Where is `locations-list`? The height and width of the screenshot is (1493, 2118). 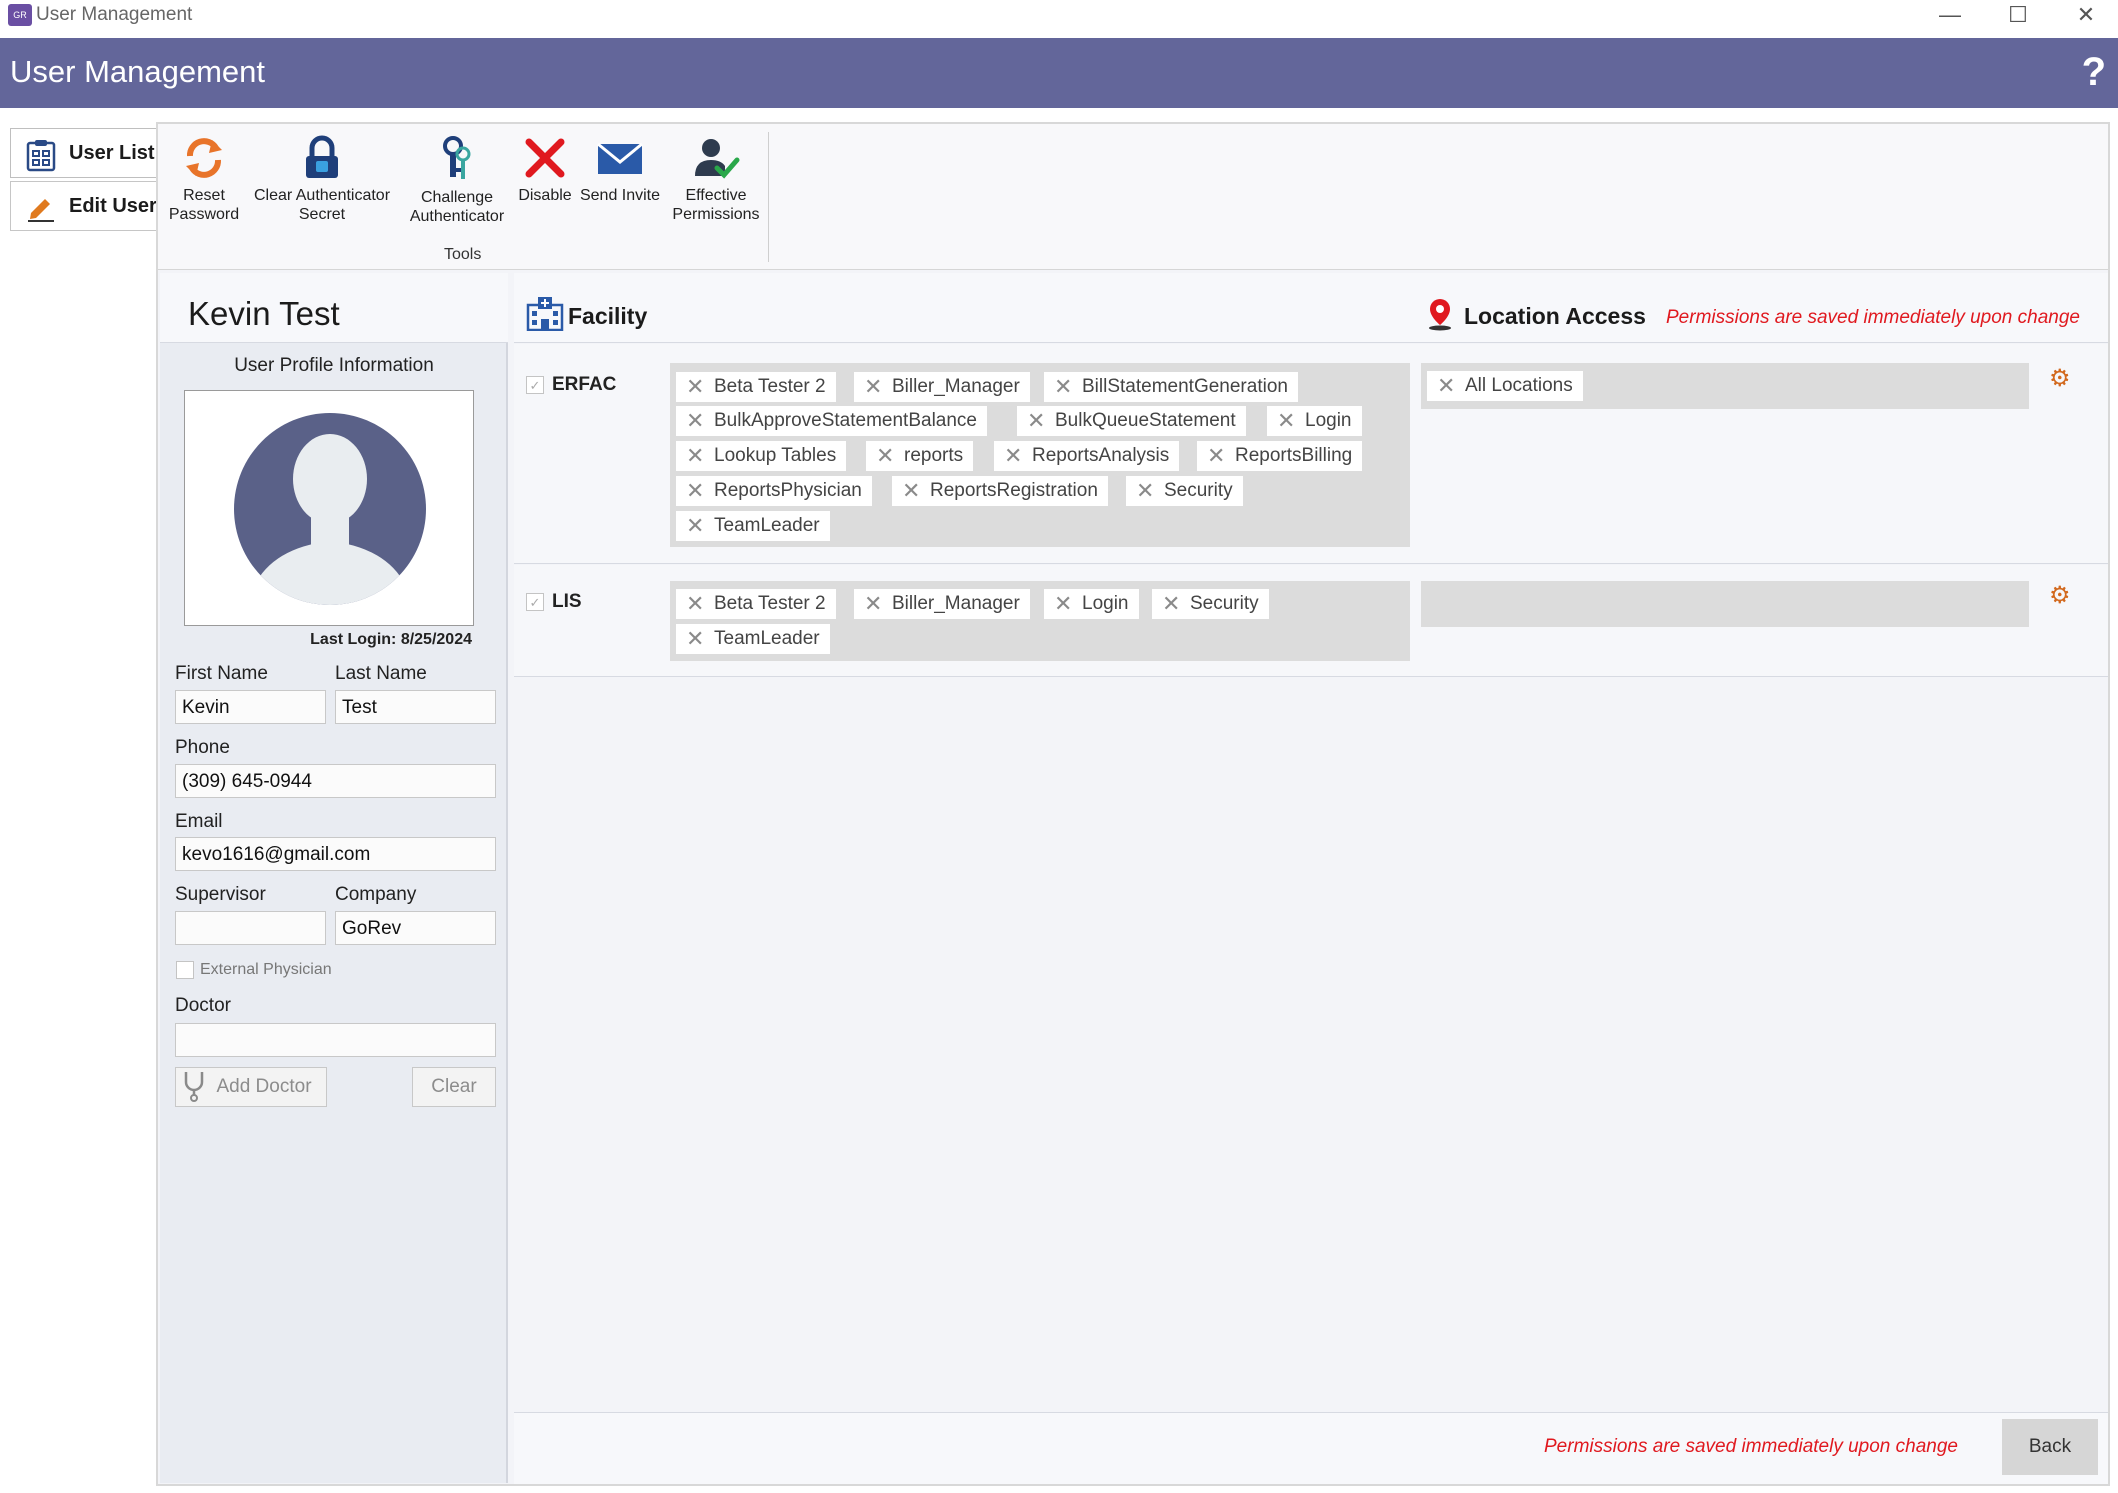
locations-list is located at coordinates (1725, 604).